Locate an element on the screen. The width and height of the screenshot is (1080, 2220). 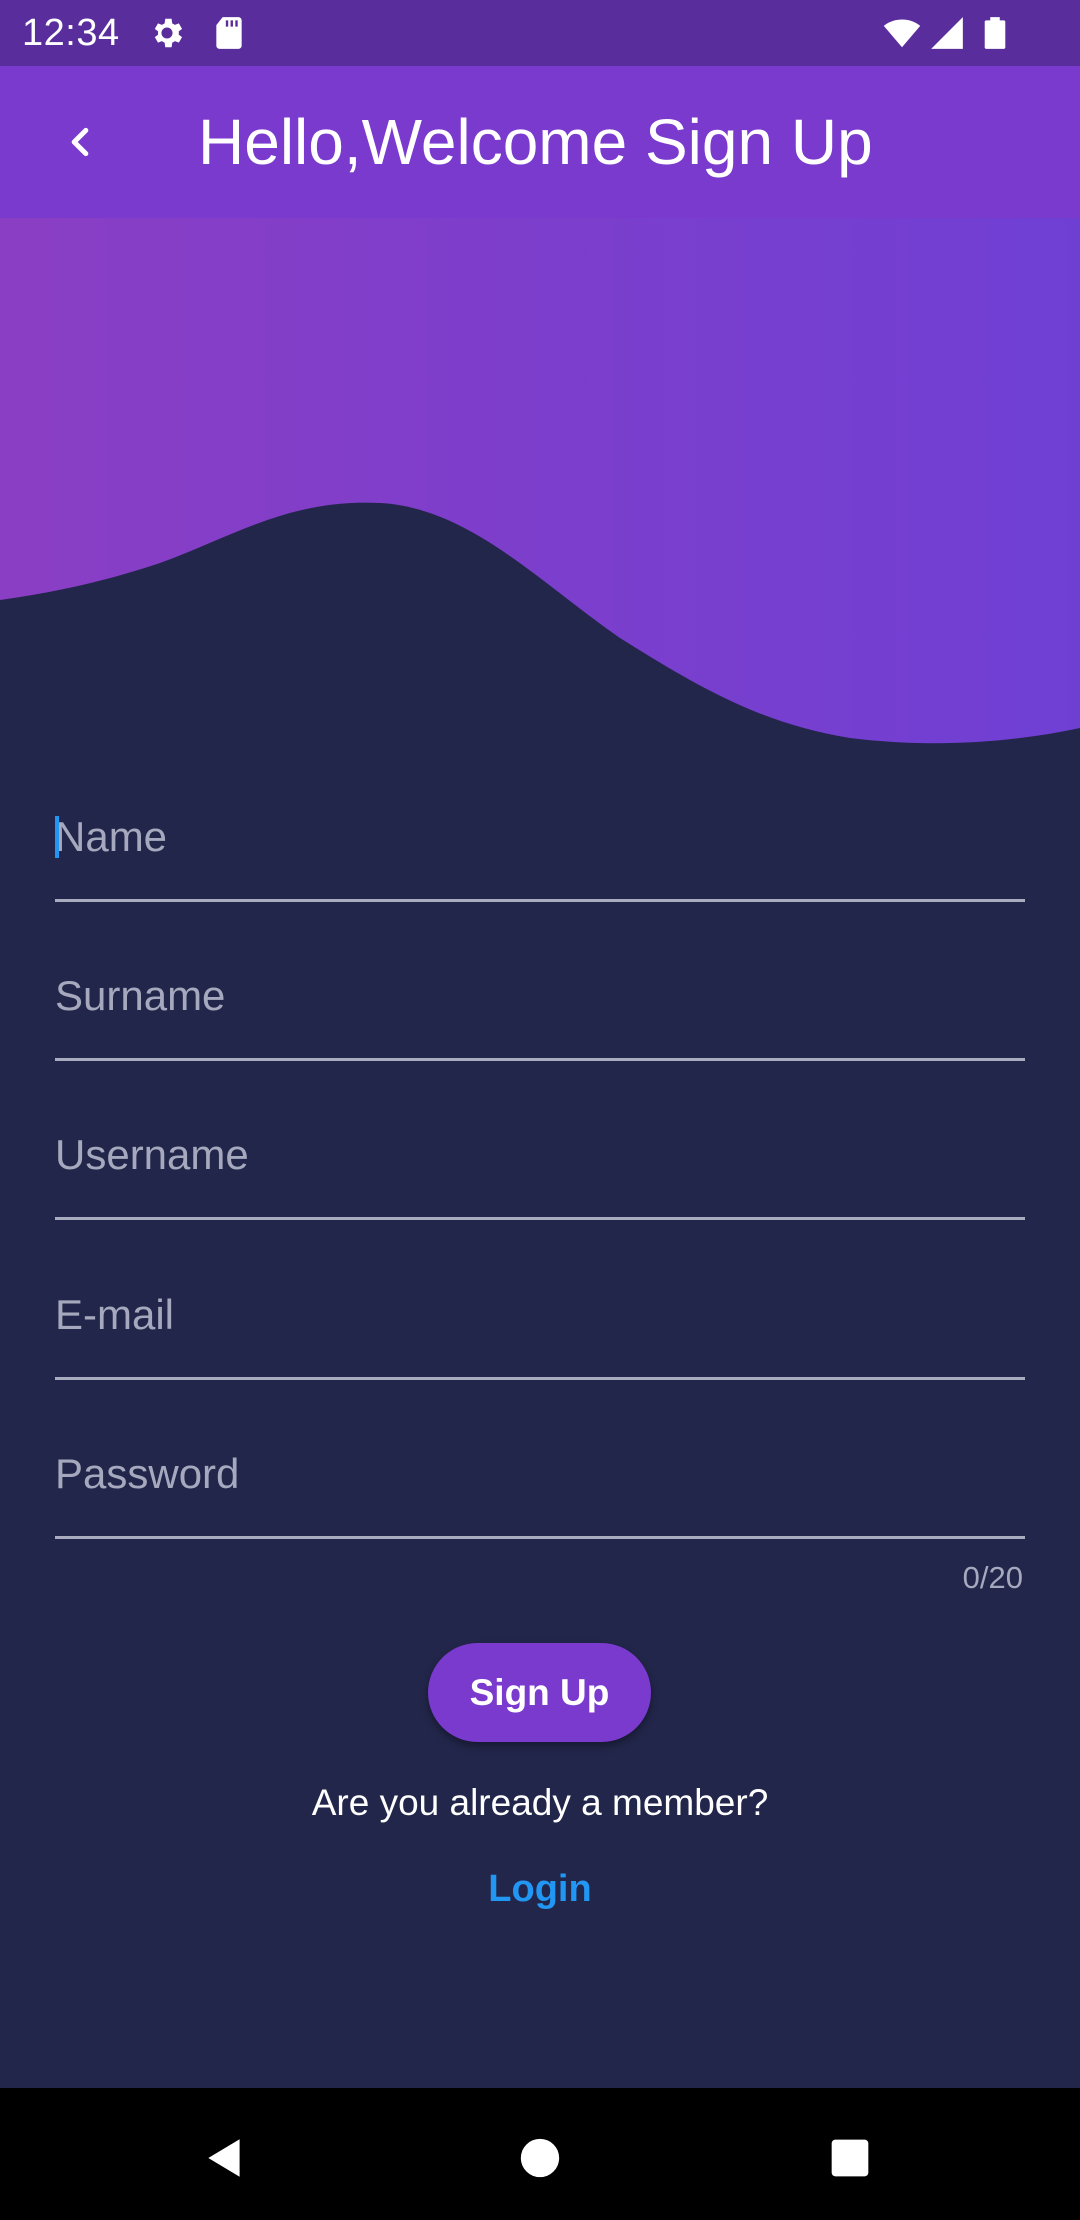
name-input is located at coordinates (540, 837).